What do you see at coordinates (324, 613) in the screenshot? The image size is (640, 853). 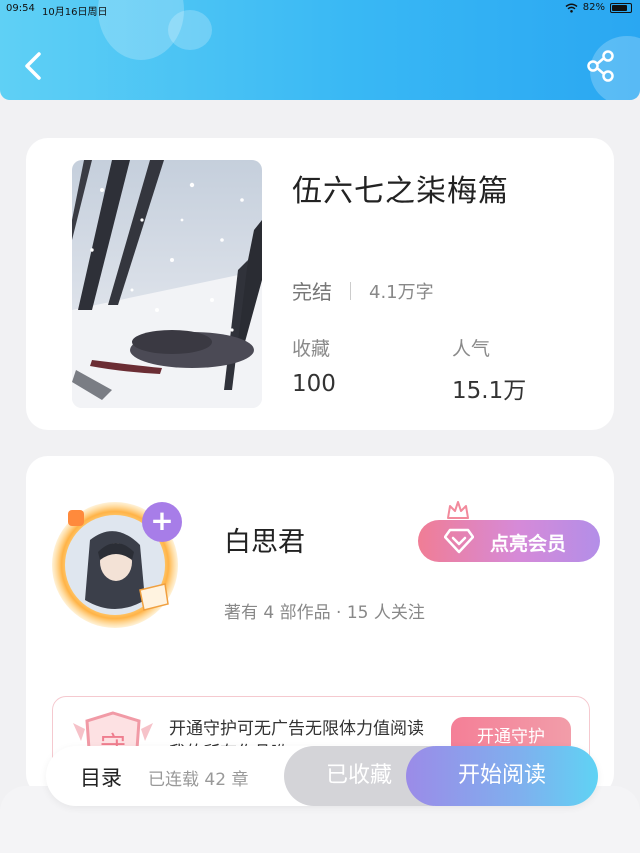 I see `author-meta: 著有 4 部作品 · 15 人关注` at bounding box center [324, 613].